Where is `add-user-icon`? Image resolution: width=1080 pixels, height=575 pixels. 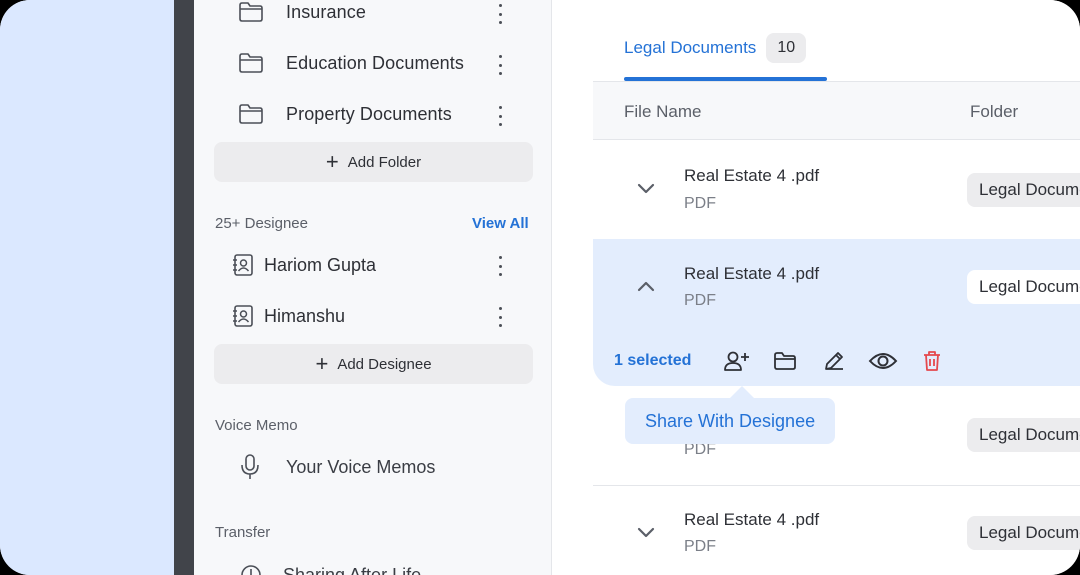 add-user-icon is located at coordinates (737, 361).